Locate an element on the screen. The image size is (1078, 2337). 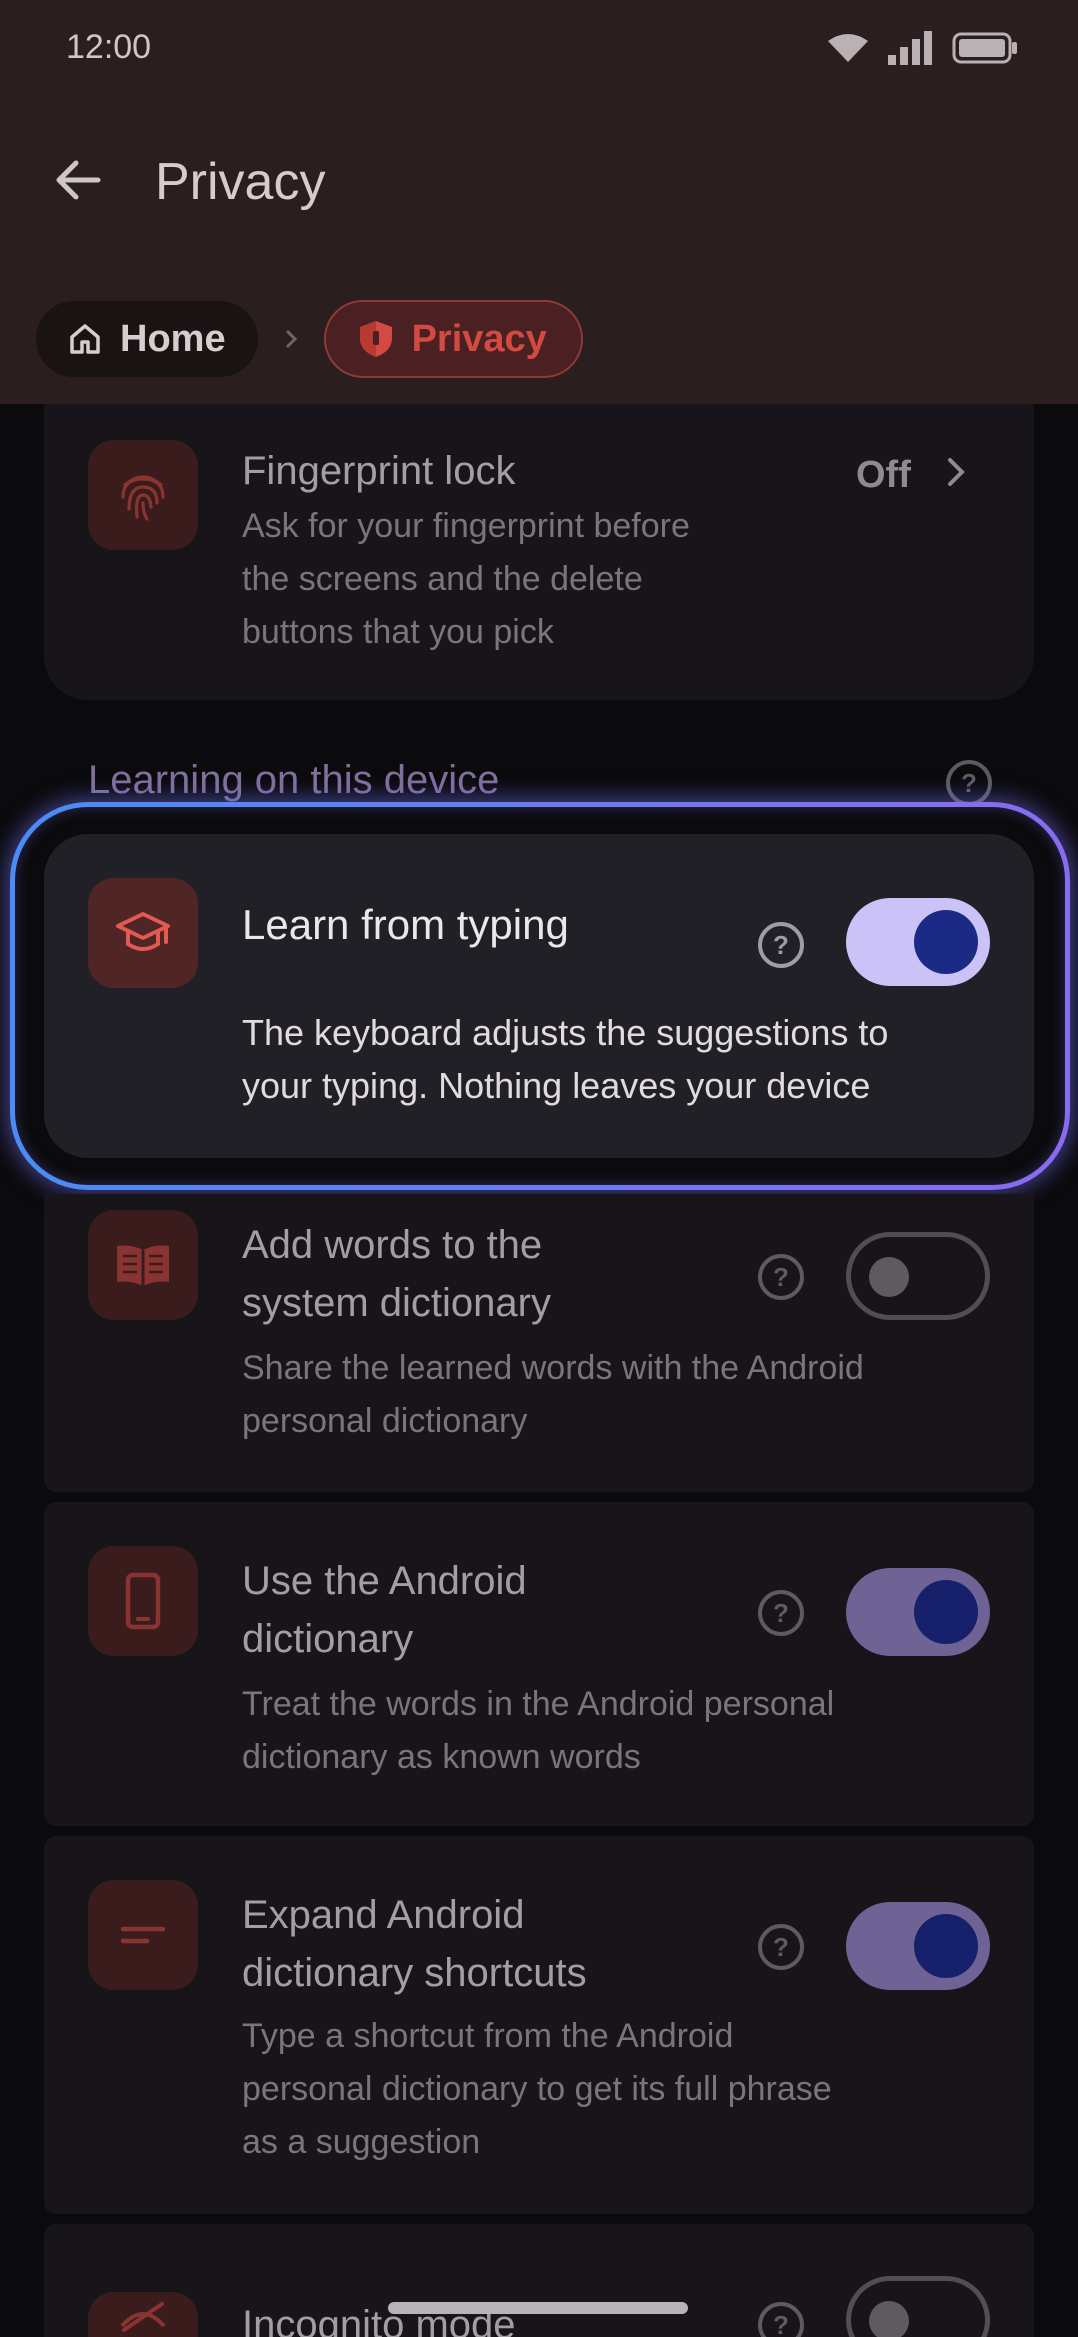
breadcrumb: Home Privacy is located at coordinates (309, 339).